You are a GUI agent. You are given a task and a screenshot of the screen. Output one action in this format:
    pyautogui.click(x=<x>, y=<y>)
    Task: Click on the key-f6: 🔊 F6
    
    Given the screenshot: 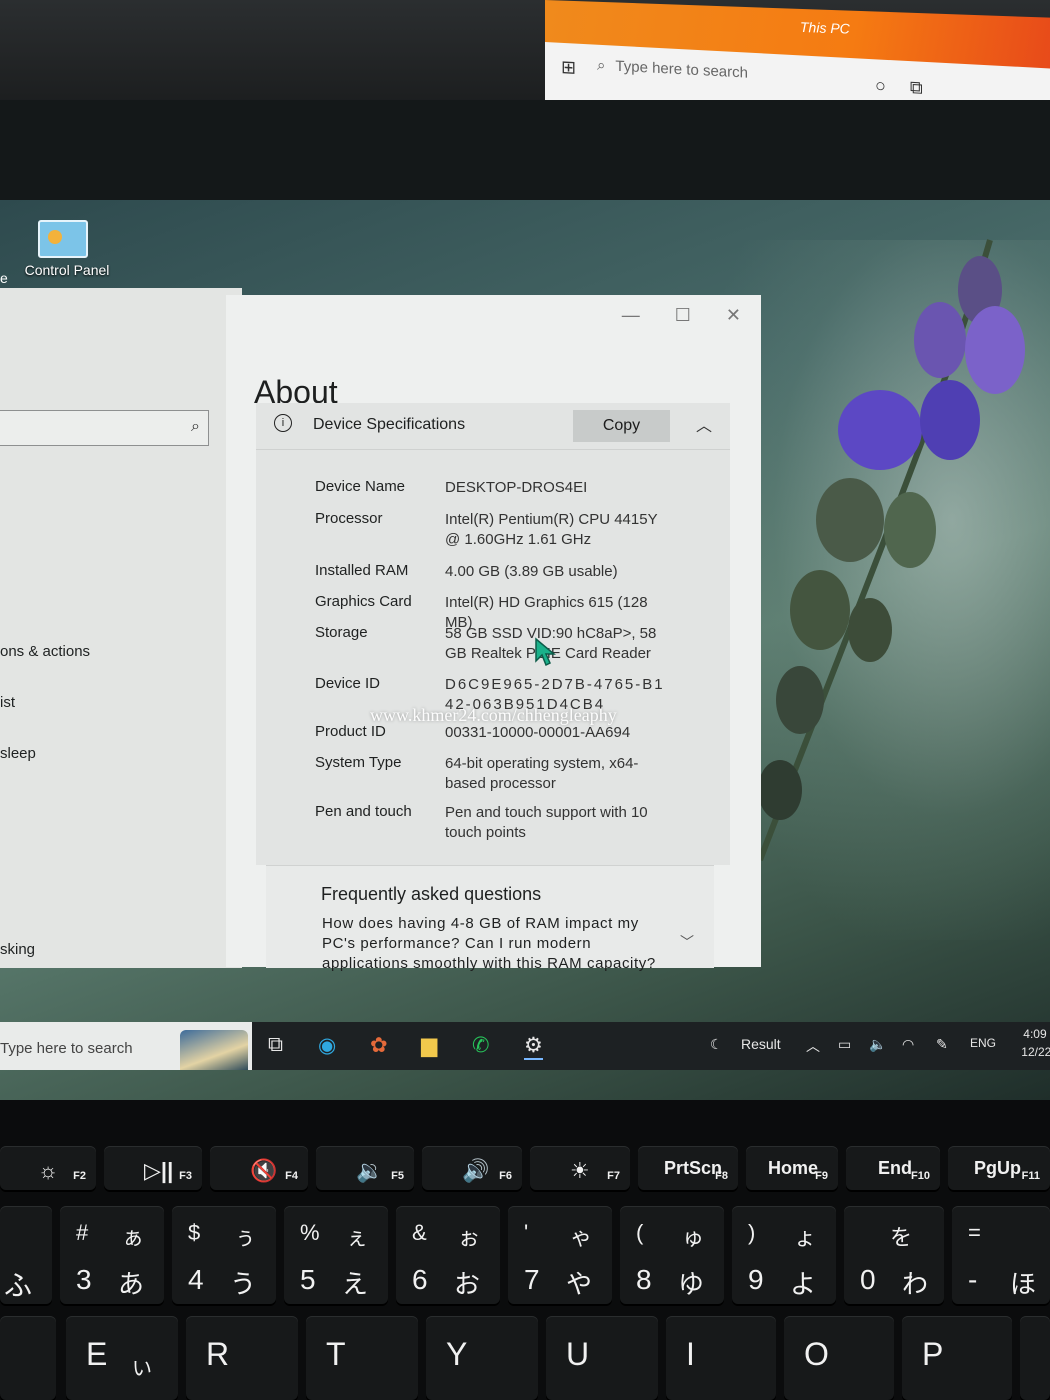 What is the action you would take?
    pyautogui.click(x=472, y=1168)
    